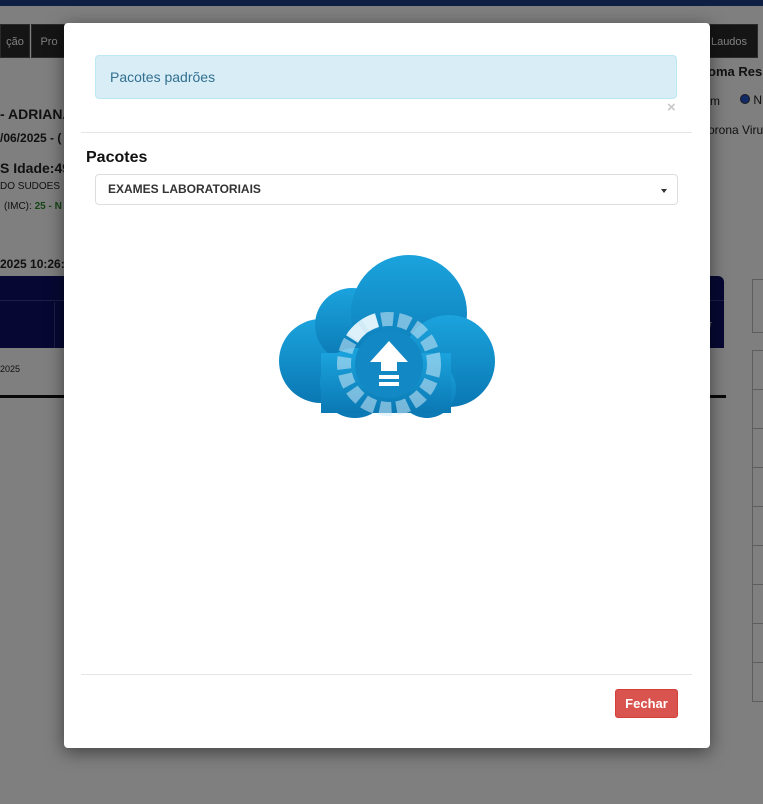 The image size is (763, 804). I want to click on header-divider, so click(386, 132).